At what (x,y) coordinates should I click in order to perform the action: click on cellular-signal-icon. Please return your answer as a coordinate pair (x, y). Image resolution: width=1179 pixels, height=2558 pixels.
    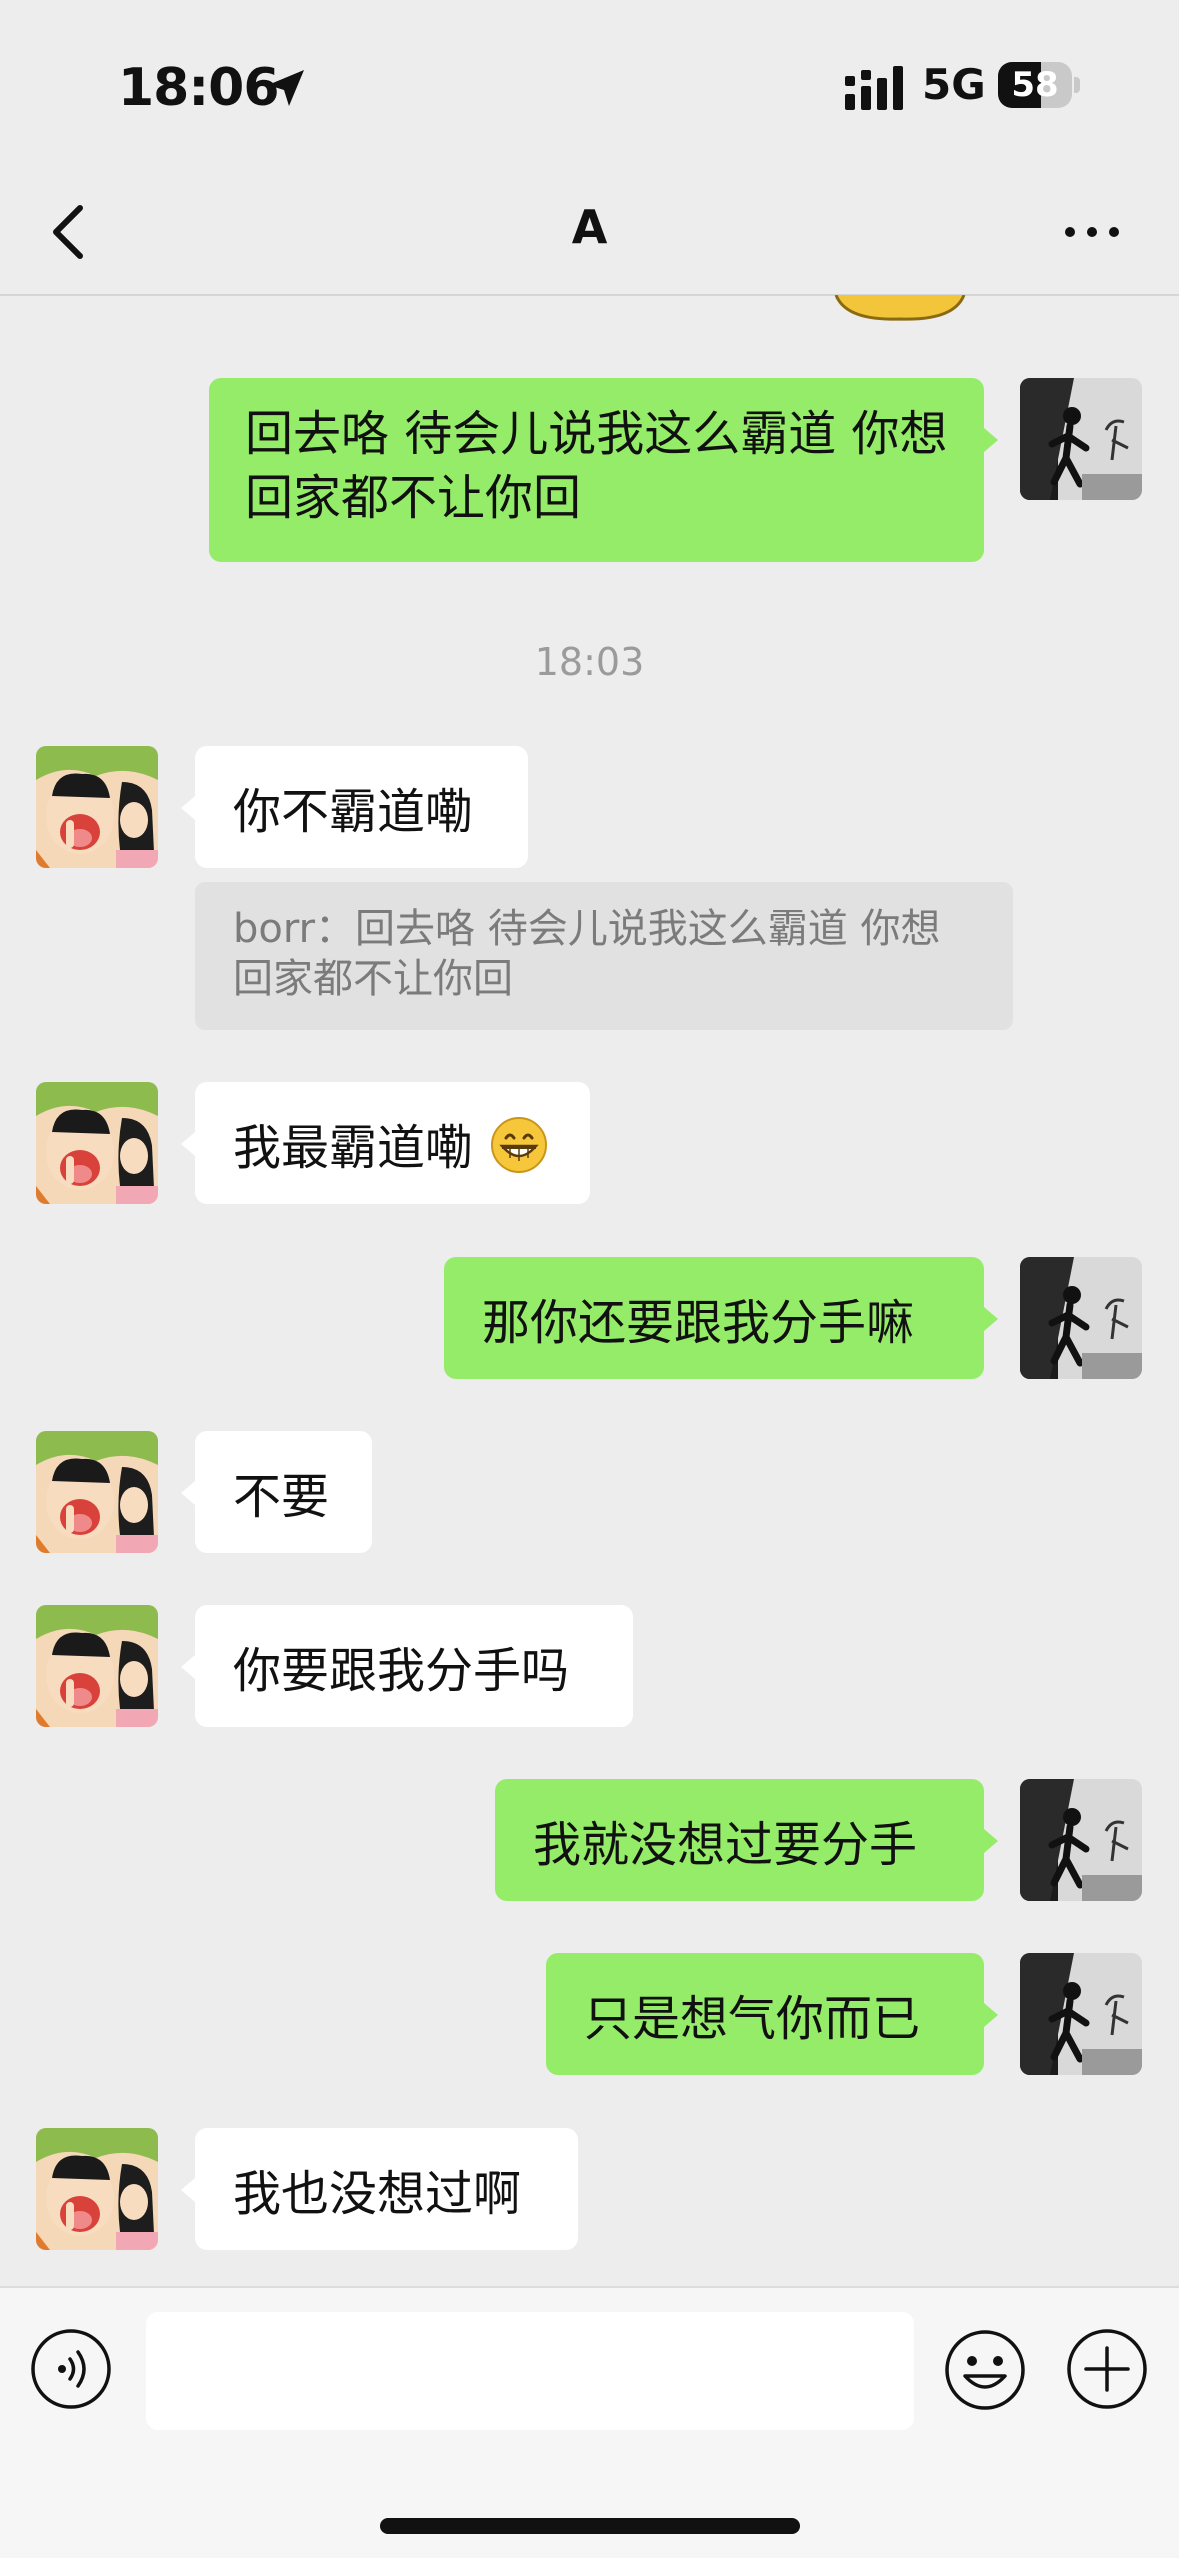
    Looking at the image, I should click on (874, 88).